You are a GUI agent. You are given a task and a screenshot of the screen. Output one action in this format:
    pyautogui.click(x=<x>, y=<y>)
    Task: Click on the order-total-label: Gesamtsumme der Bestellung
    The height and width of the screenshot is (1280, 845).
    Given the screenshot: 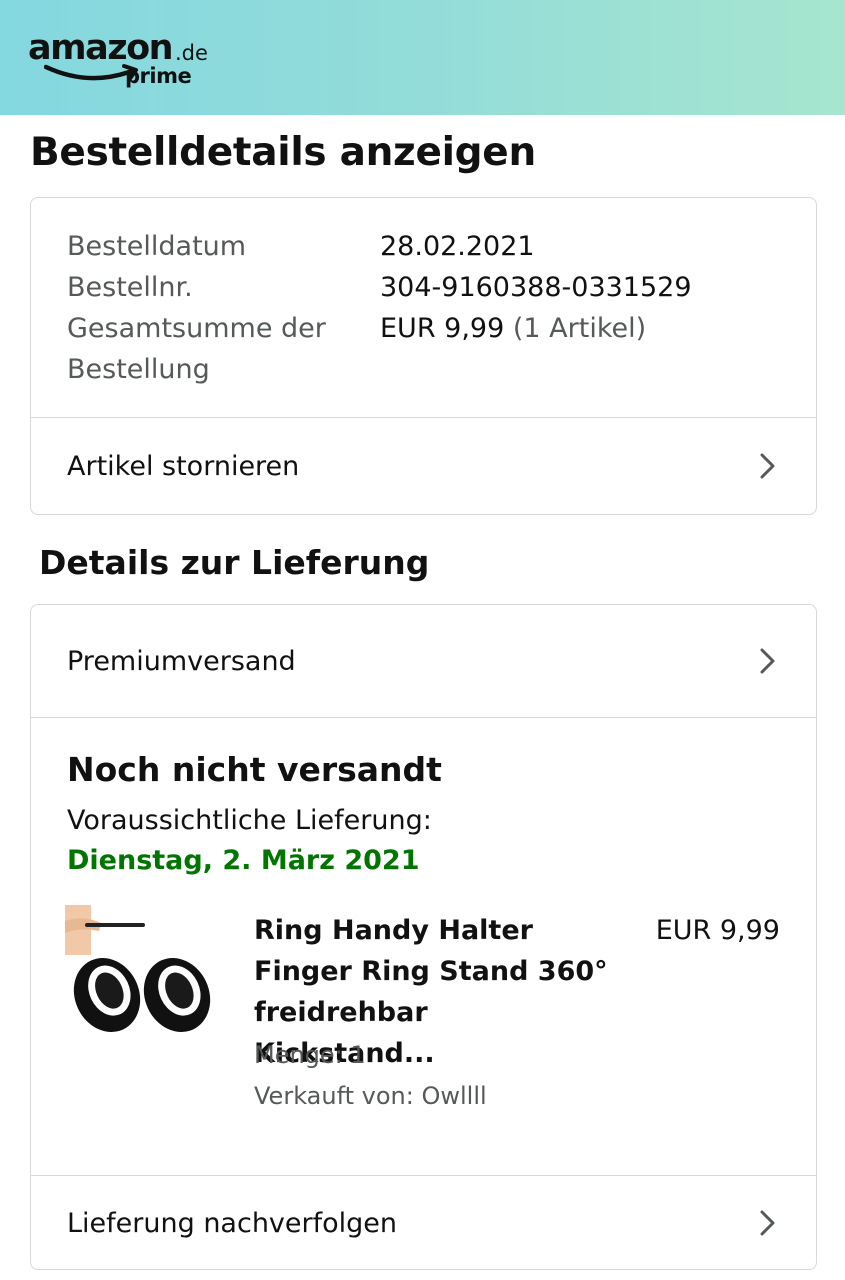 What is the action you would take?
    pyautogui.click(x=196, y=349)
    